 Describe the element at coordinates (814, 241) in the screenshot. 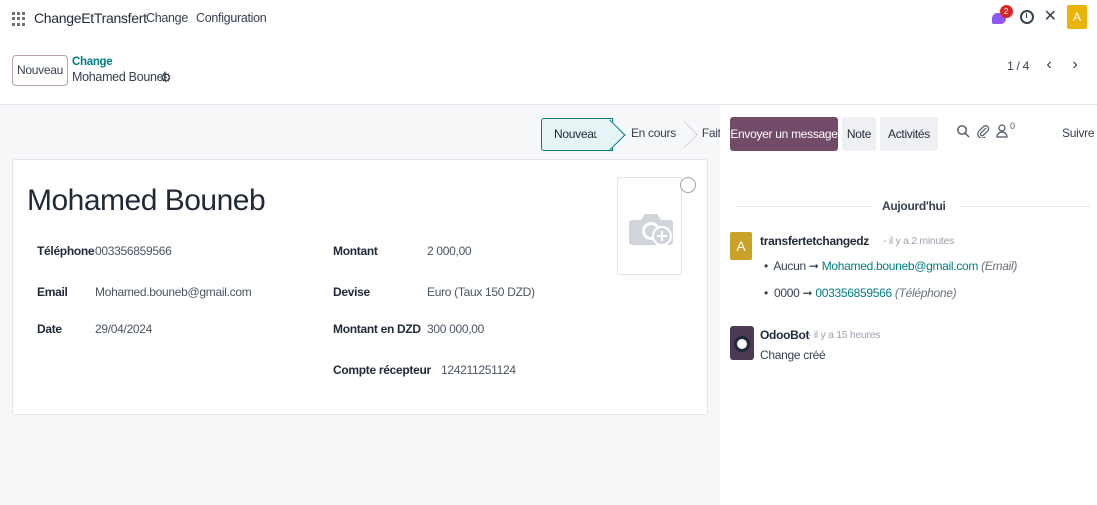

I see `message-author: transfertetchangedz` at that location.